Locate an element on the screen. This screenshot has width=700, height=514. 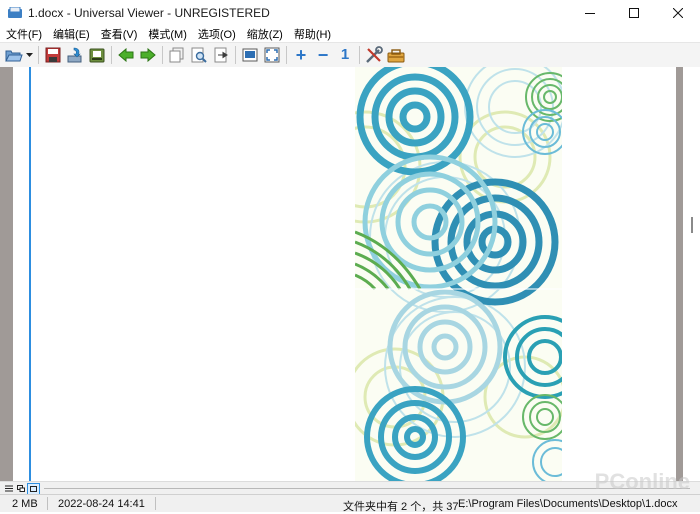
file-date: 2022-08-24 14:41 is located at coordinates (101, 504).